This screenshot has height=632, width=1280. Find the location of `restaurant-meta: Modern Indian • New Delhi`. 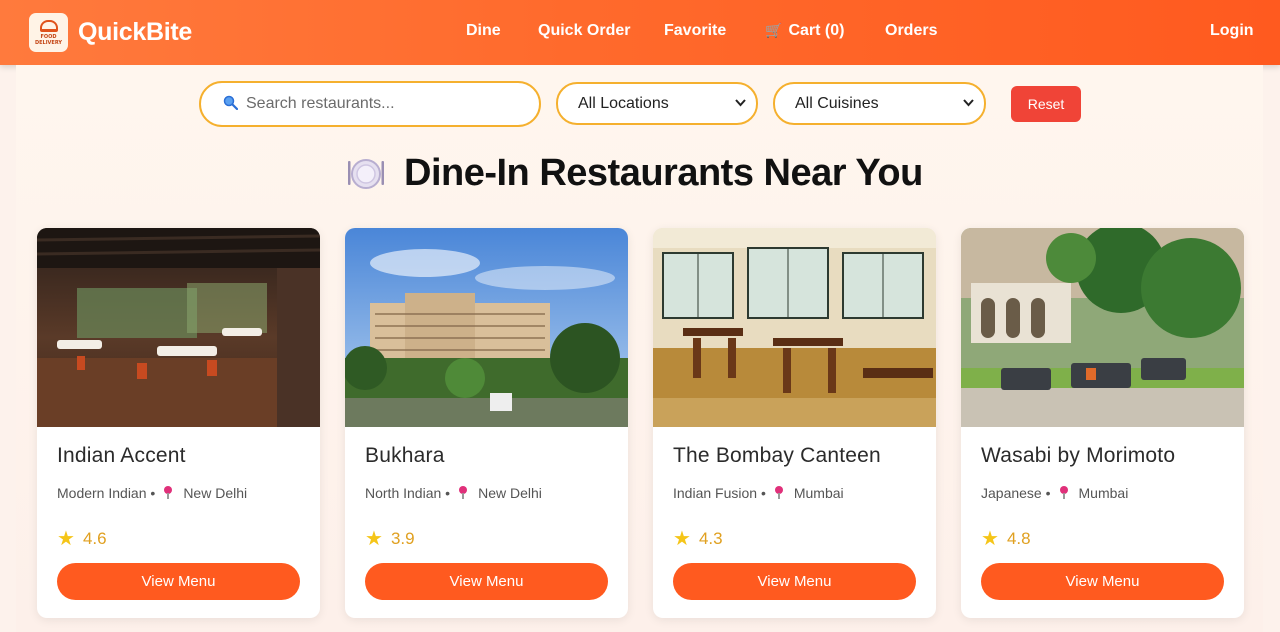

restaurant-meta: Modern Indian • New Delhi is located at coordinates (152, 493).